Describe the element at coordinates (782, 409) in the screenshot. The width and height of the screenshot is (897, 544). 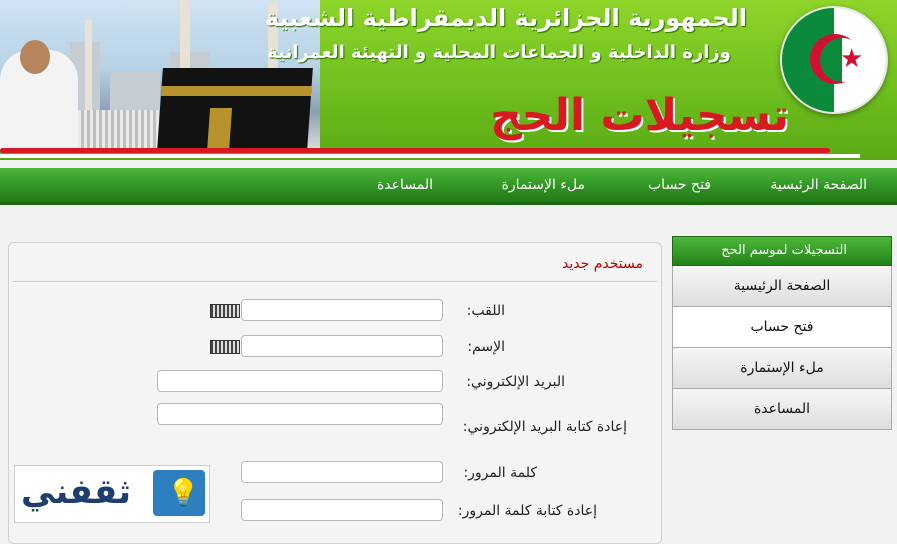
I see `sidebar-item-help: المساعدة` at that location.